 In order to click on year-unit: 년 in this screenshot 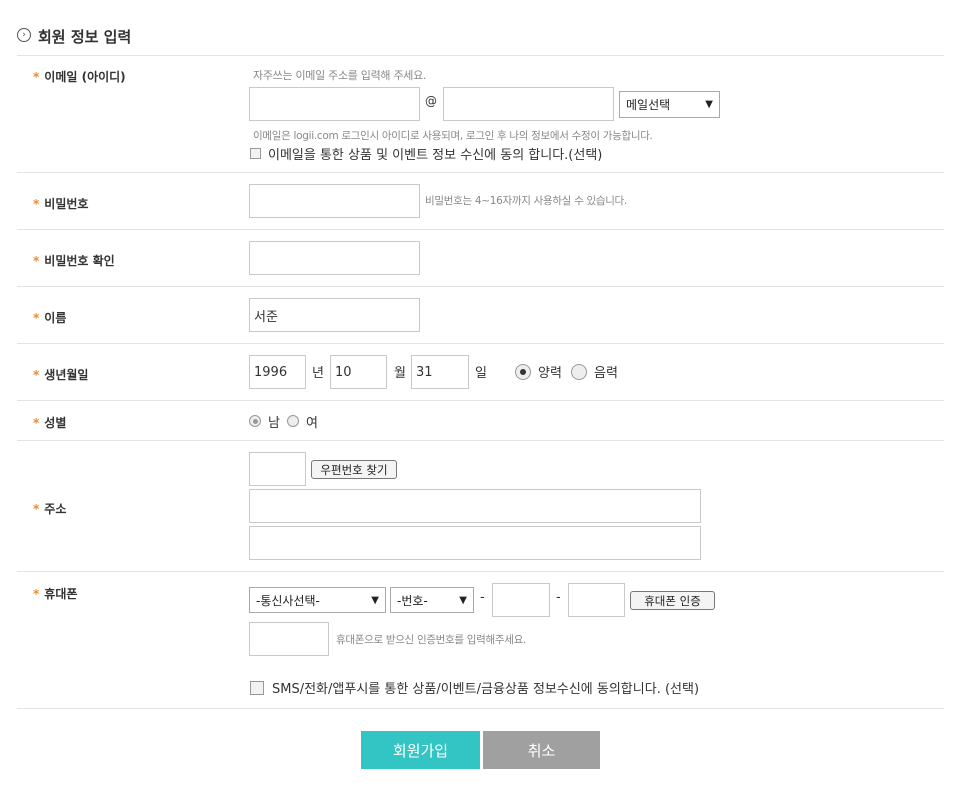, I will do `click(318, 373)`.